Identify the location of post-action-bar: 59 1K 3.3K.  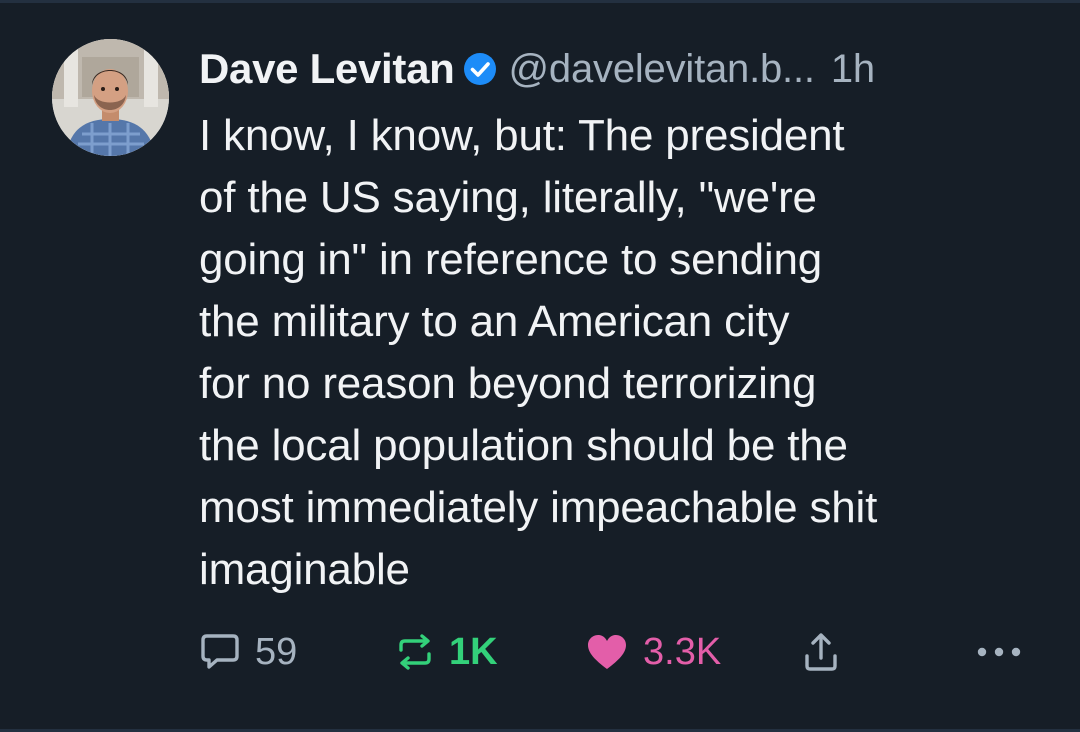
(614, 652).